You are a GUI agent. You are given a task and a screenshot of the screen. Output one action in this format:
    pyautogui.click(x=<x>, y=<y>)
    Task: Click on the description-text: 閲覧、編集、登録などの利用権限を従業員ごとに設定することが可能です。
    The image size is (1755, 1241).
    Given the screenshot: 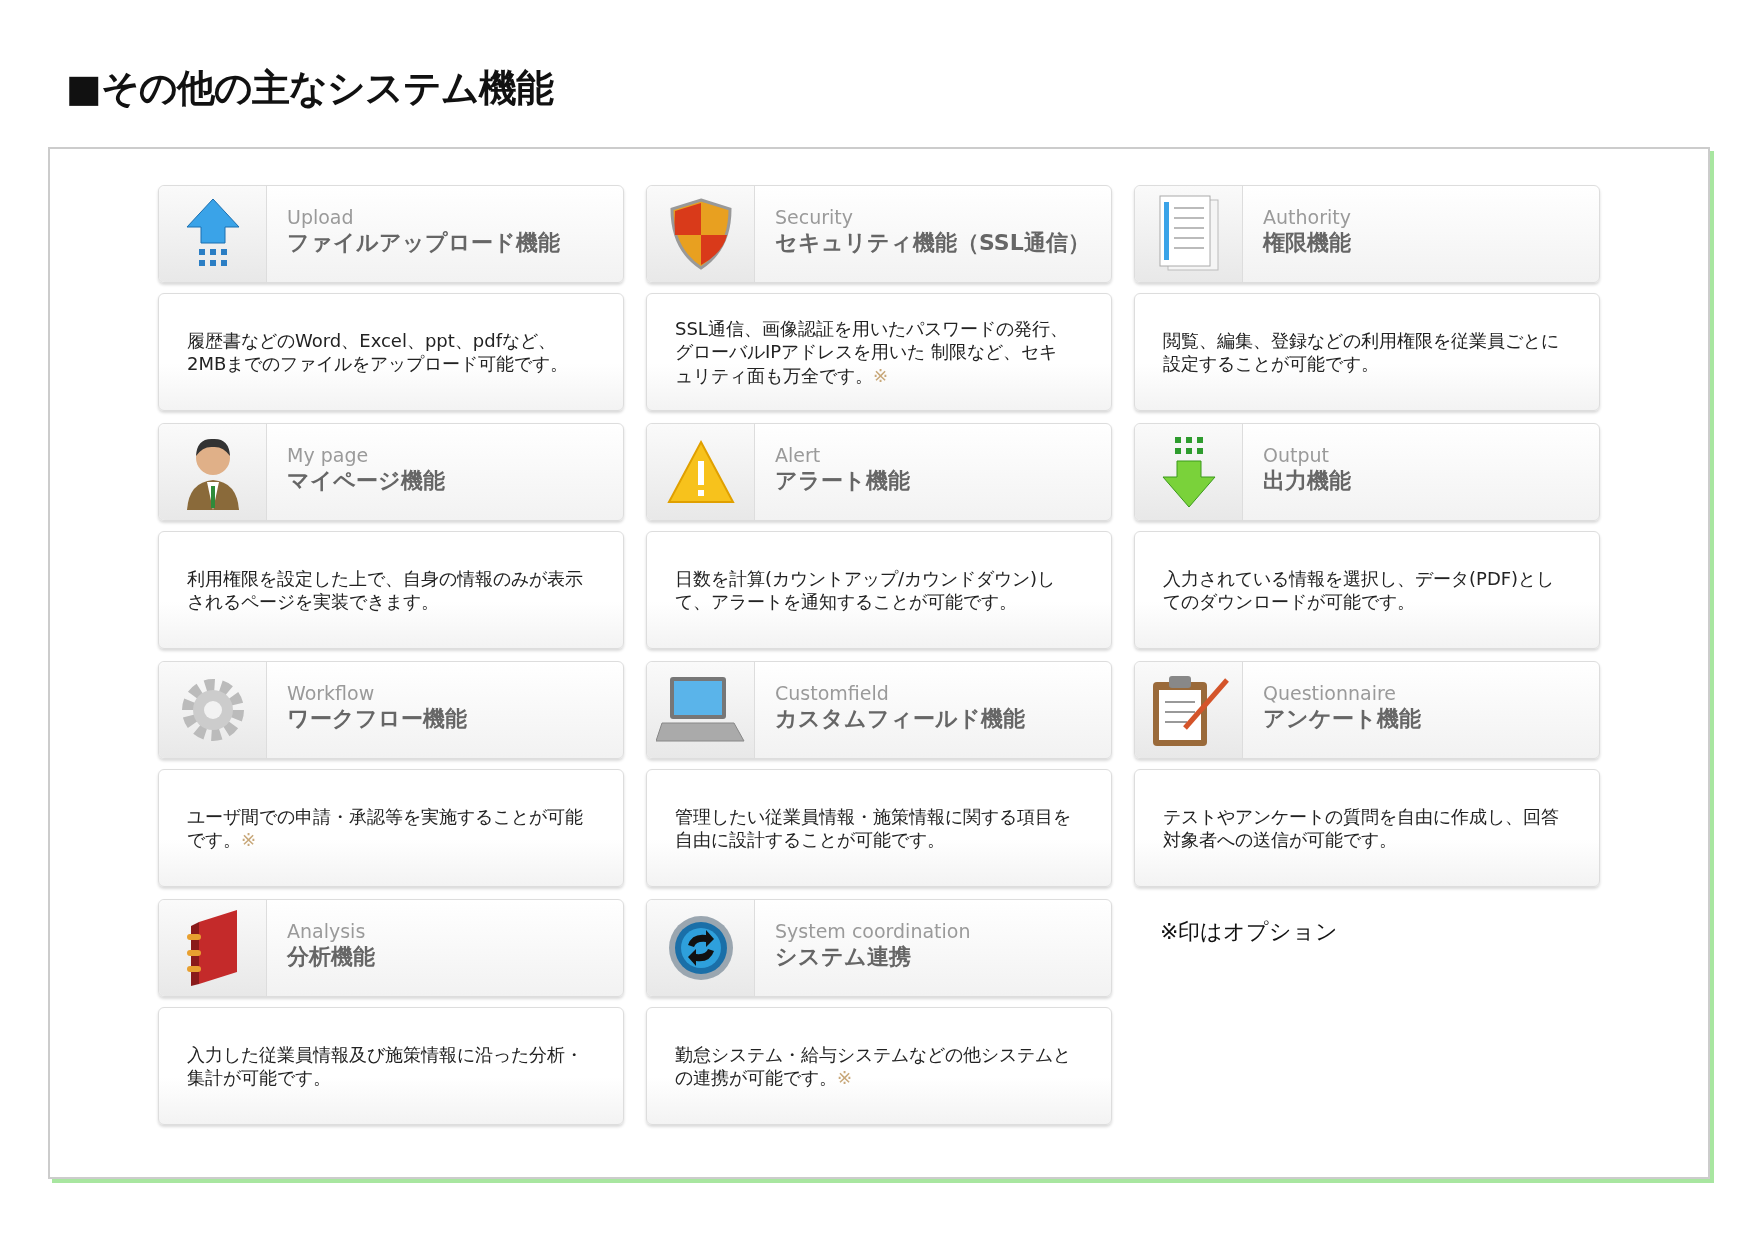 What is the action you would take?
    pyautogui.click(x=1361, y=352)
    